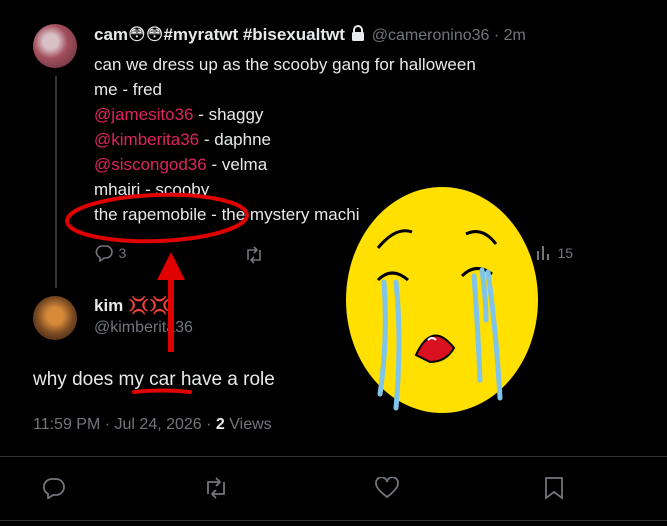 The height and width of the screenshot is (526, 667). I want to click on red-arrow-annotation, so click(171, 302).